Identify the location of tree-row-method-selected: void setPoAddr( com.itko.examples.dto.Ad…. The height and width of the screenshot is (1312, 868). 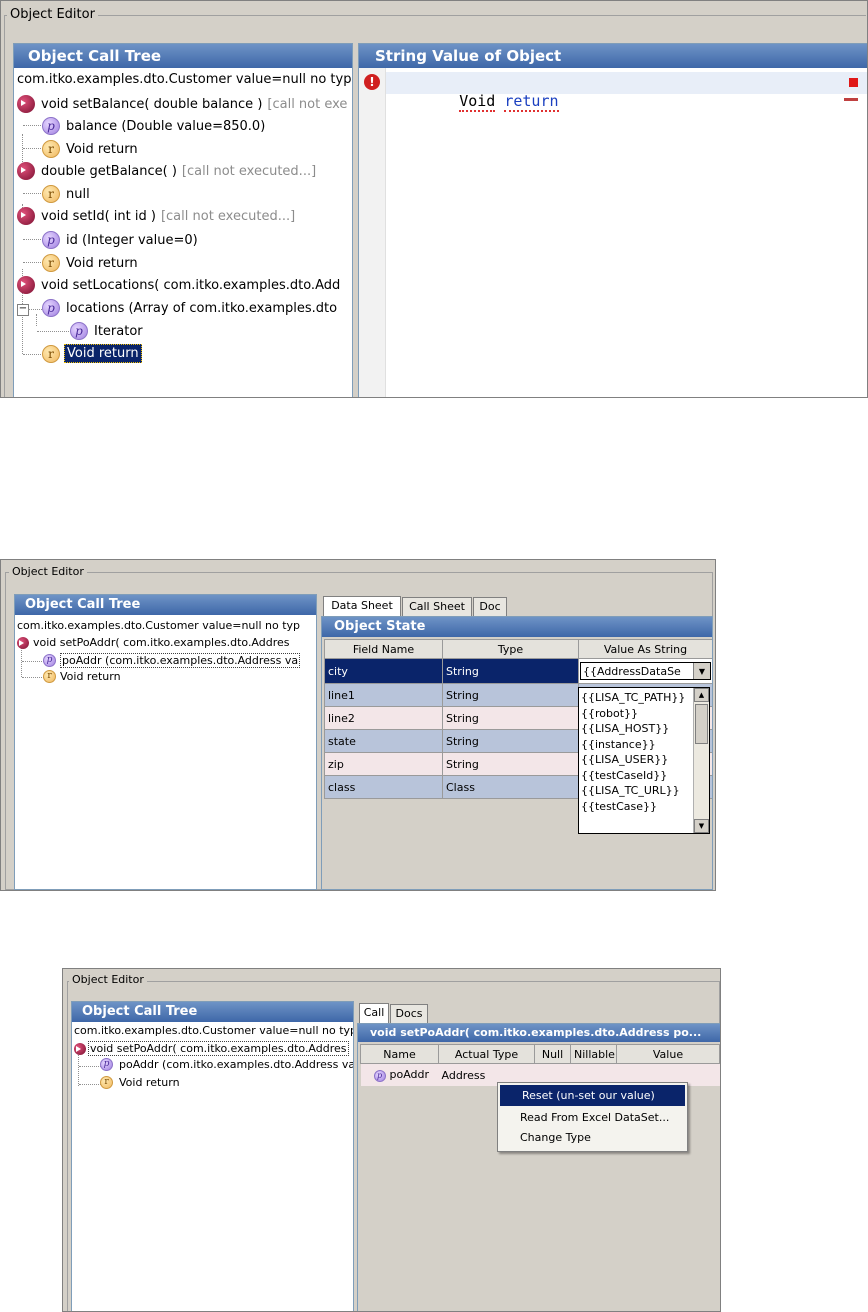
(211, 1048).